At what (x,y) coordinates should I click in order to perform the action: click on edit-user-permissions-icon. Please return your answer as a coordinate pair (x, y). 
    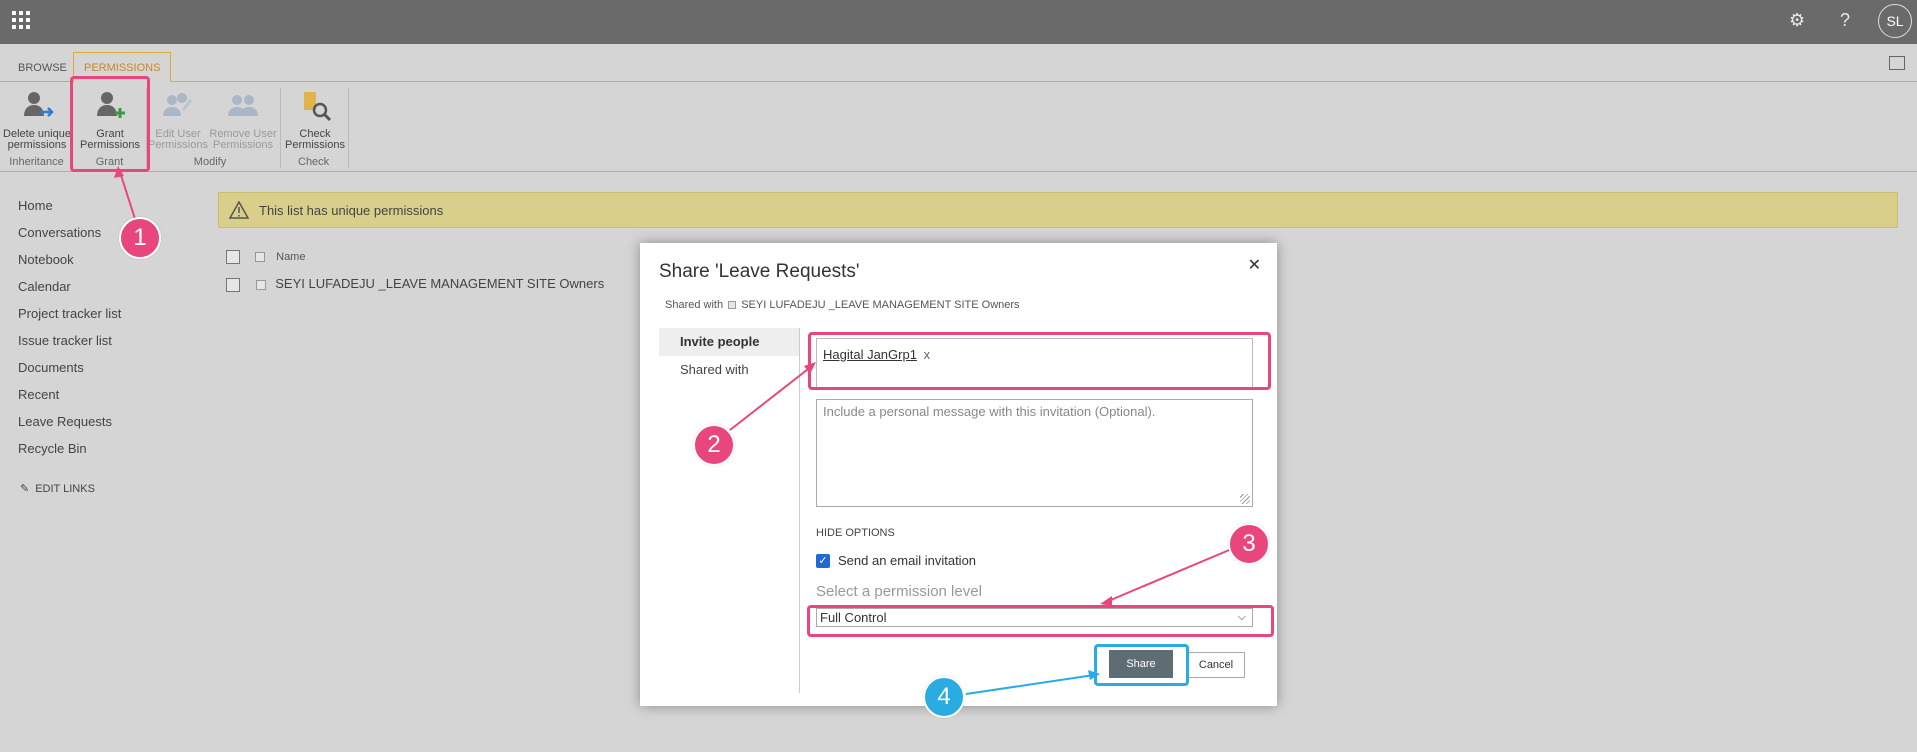
    Looking at the image, I should click on (178, 104).